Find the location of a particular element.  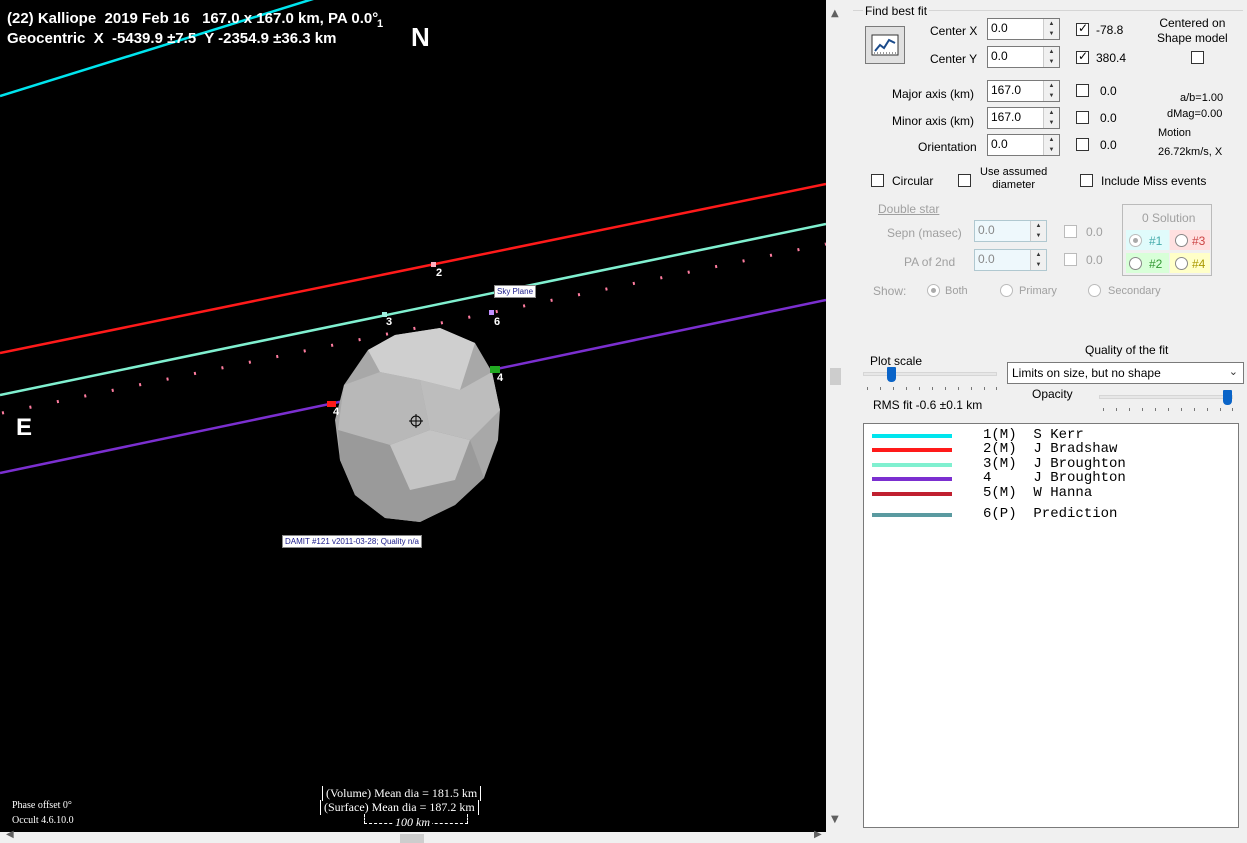

shape-model-label: DAMIT #121 v2011-03-28; Quality n/a is located at coordinates (352, 541).